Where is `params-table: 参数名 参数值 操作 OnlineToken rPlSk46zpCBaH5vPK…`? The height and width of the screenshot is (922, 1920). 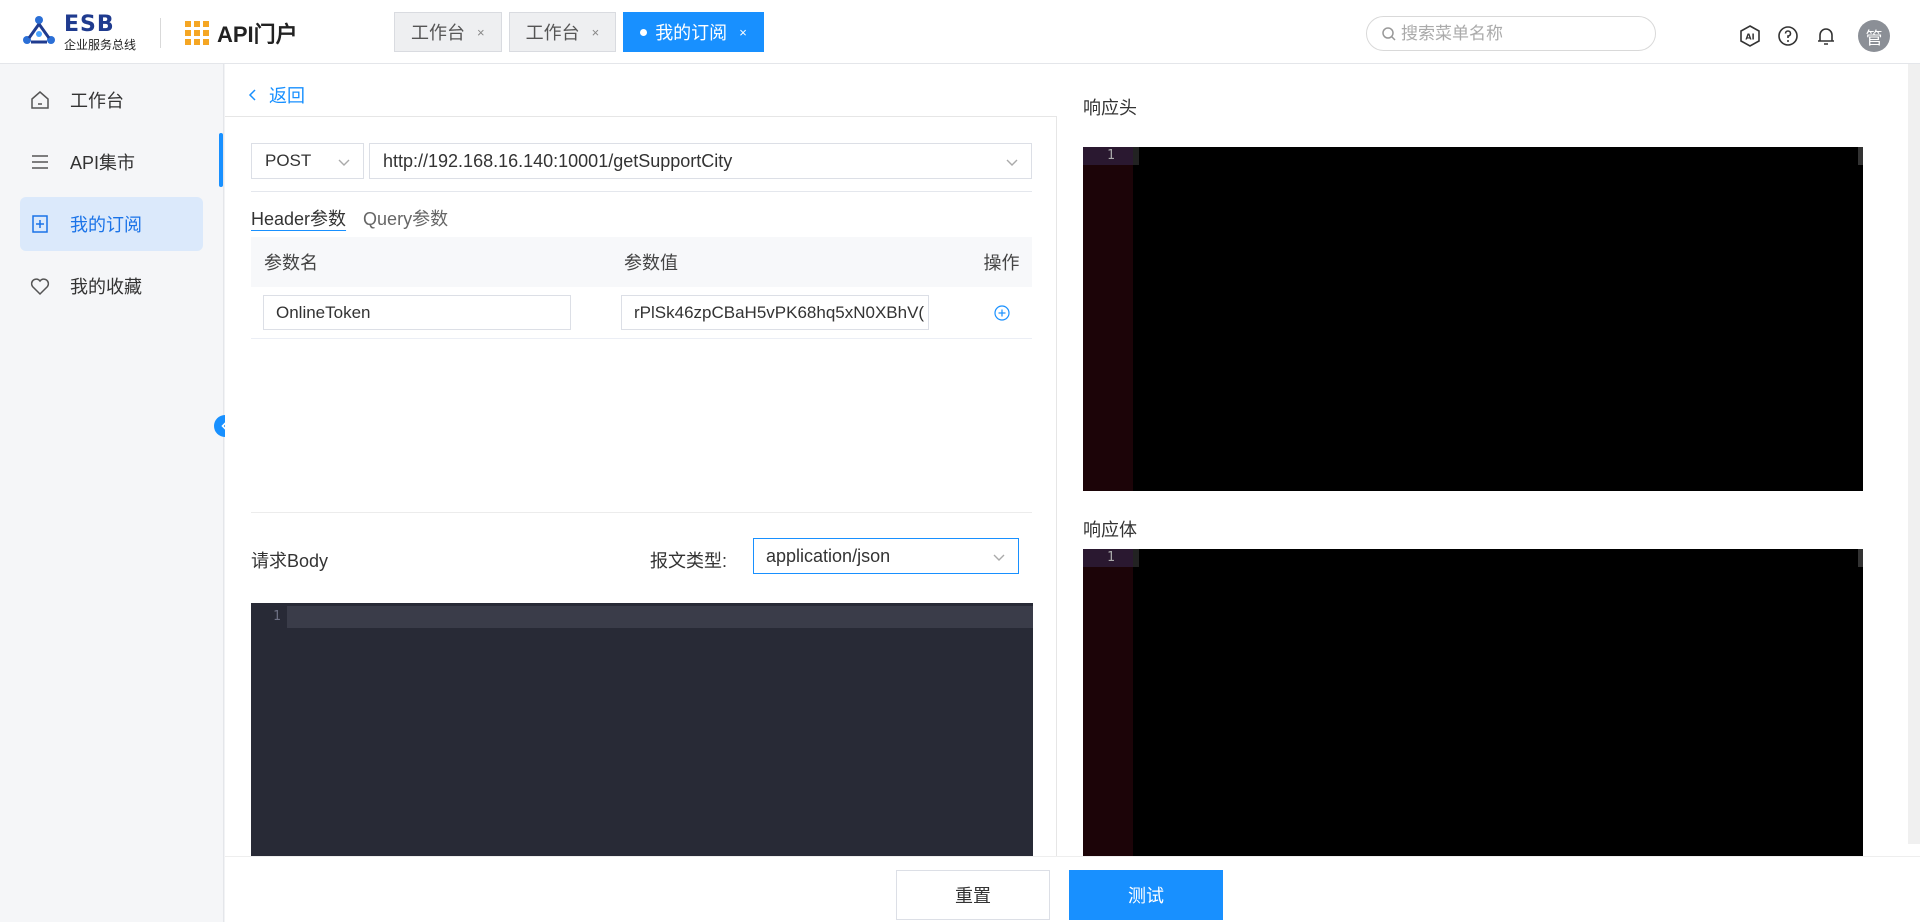
params-table: 参数名 参数值 操作 OnlineToken rPlSk46zpCBaH5vPK… is located at coordinates (641, 288).